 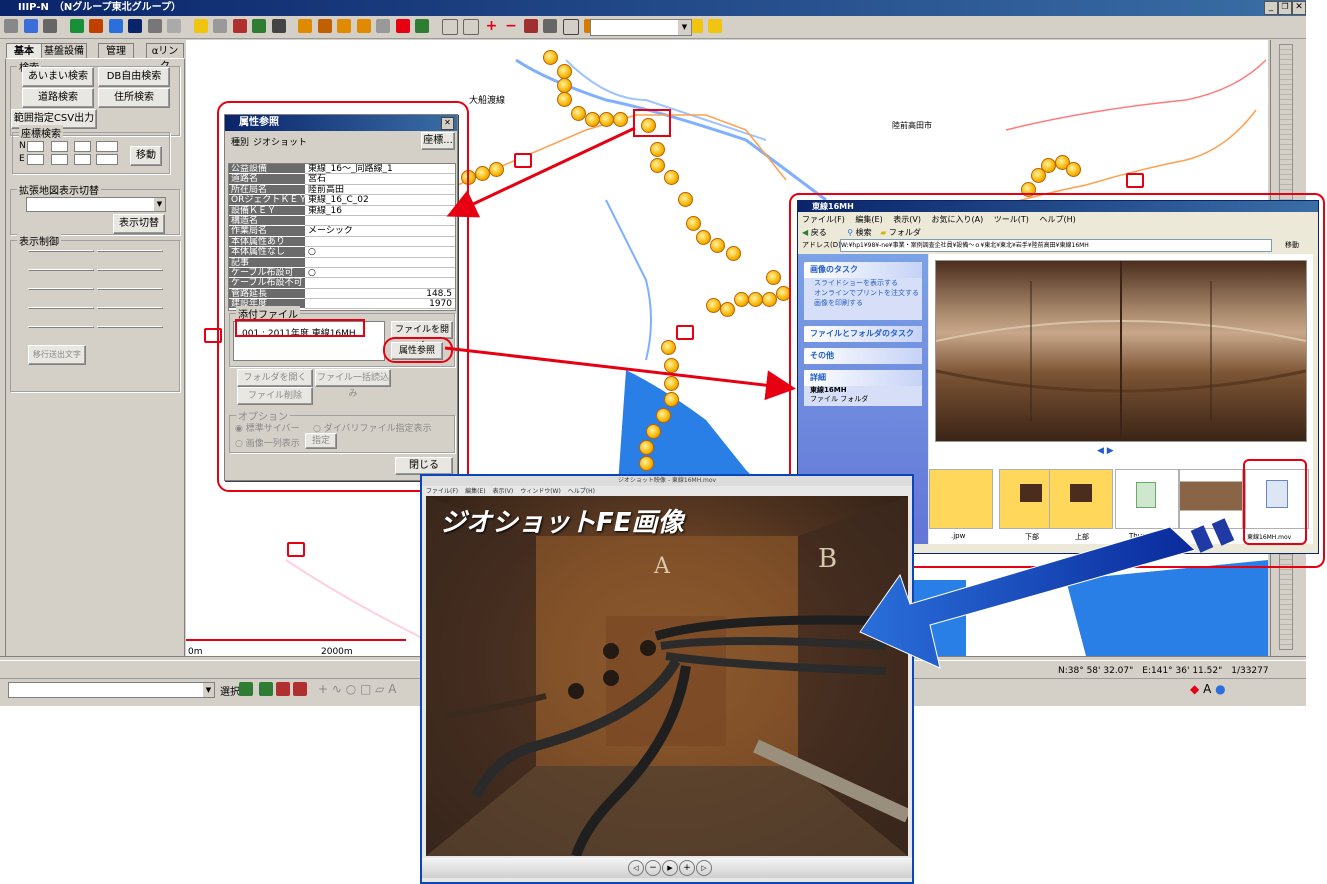 I want to click on display-slot-3b, so click(x=130, y=289).